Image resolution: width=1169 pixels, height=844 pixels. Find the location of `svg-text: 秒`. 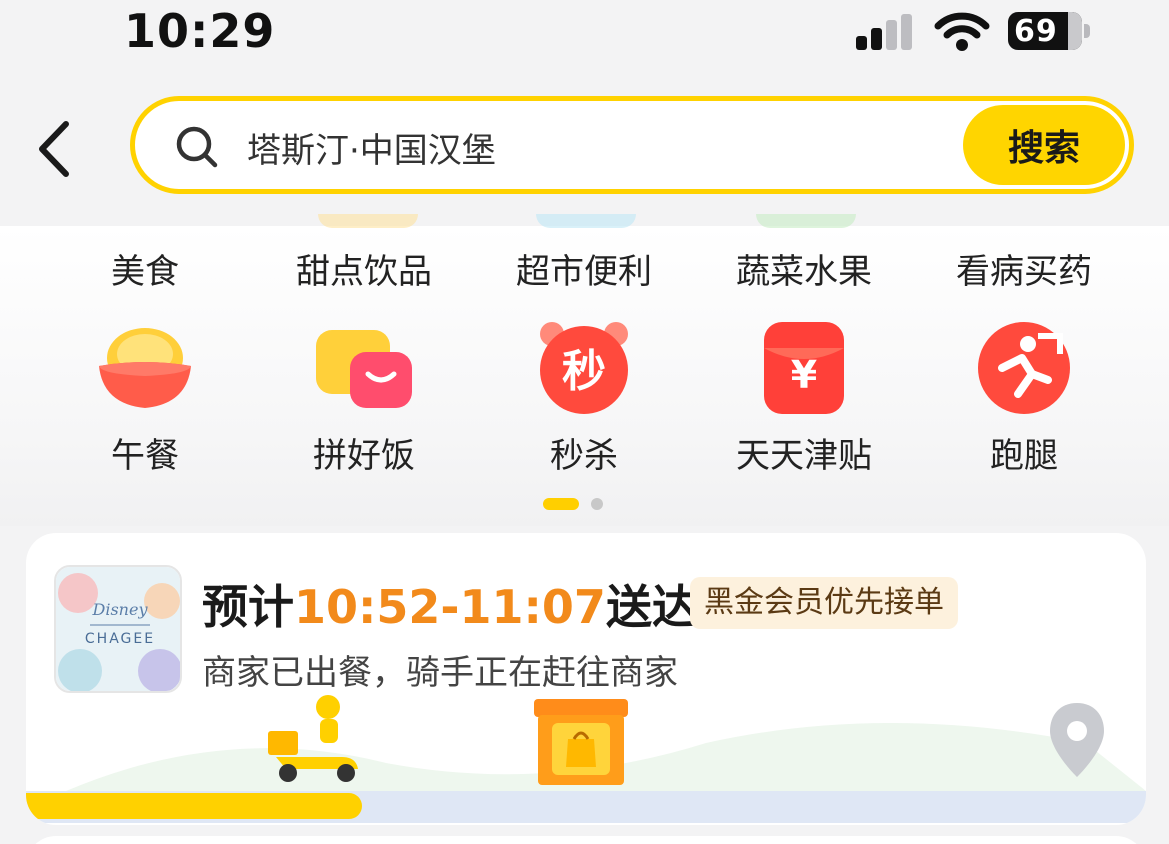

svg-text: 秒 is located at coordinates (584, 371).